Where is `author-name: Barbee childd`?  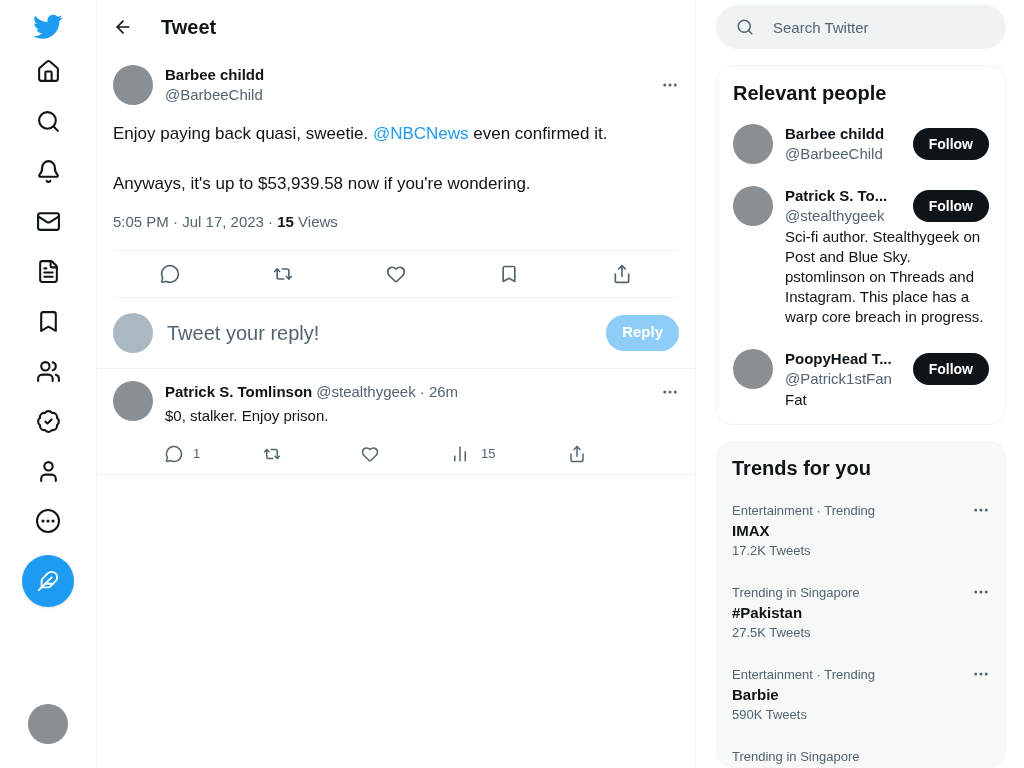 author-name: Barbee childd is located at coordinates (407, 75).